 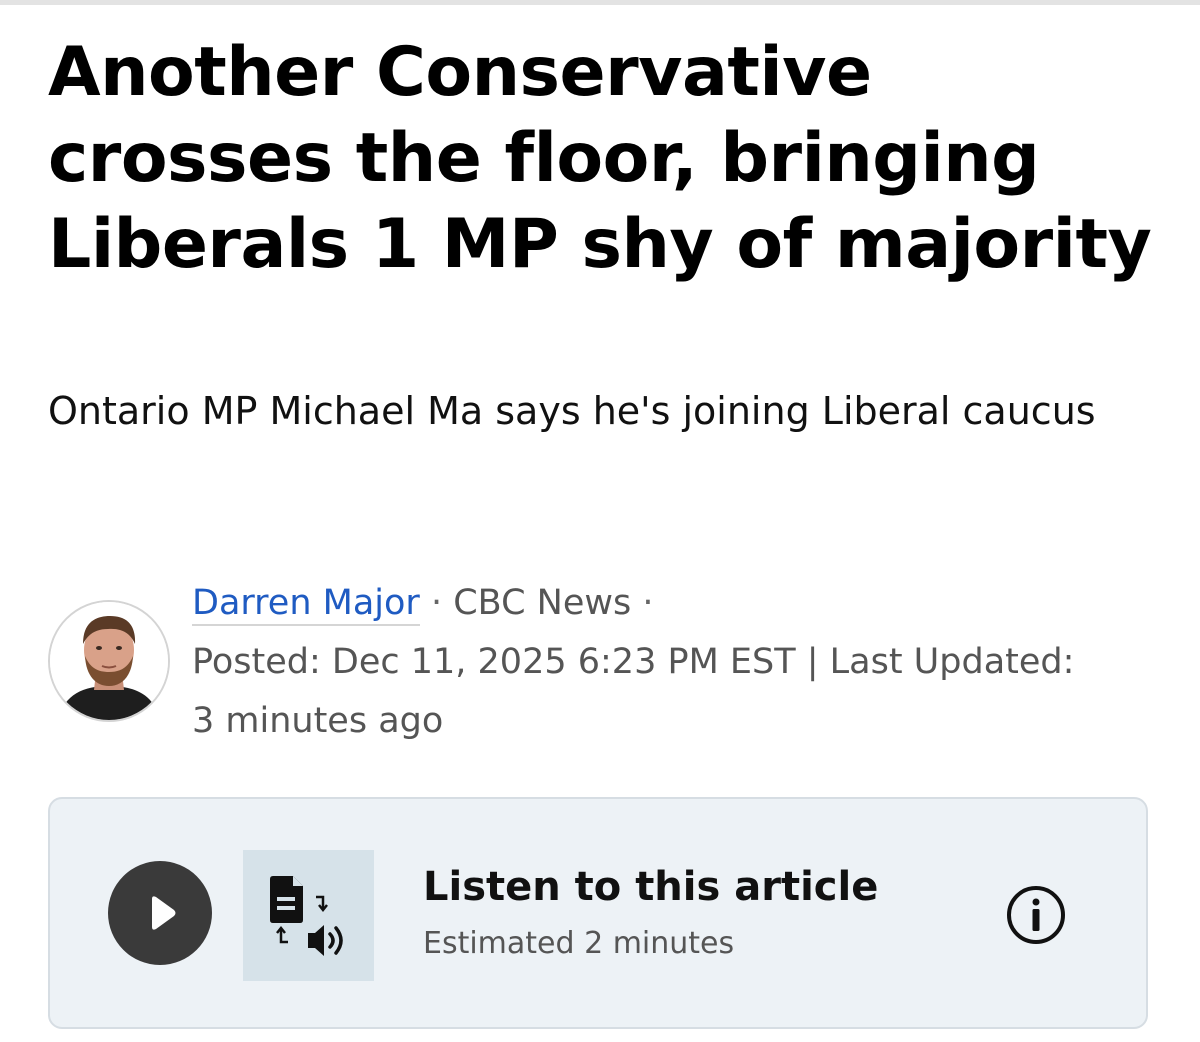 I want to click on listen-duration: Estimated 2 minutes, so click(x=579, y=943).